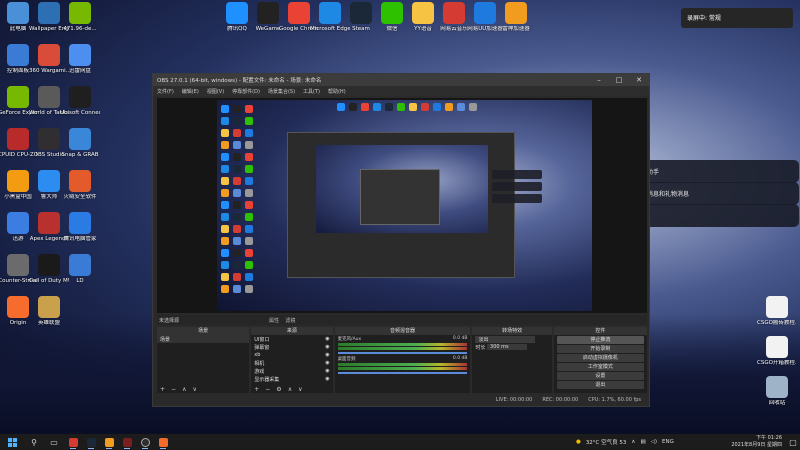 This screenshot has height=450, width=800. What do you see at coordinates (599, 80) in the screenshot?
I see `minimize-icon: –` at bounding box center [599, 80].